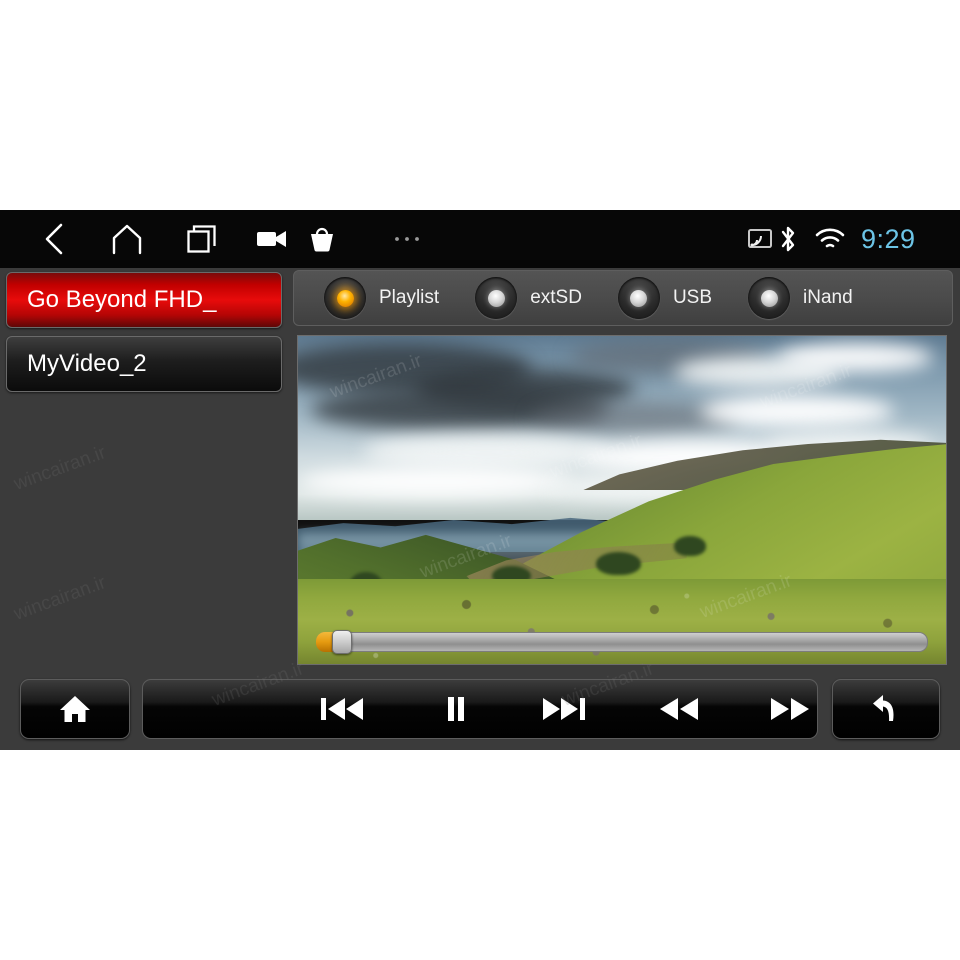  I want to click on source-selector-bar: Playlist extSD USB iNand, so click(623, 298).